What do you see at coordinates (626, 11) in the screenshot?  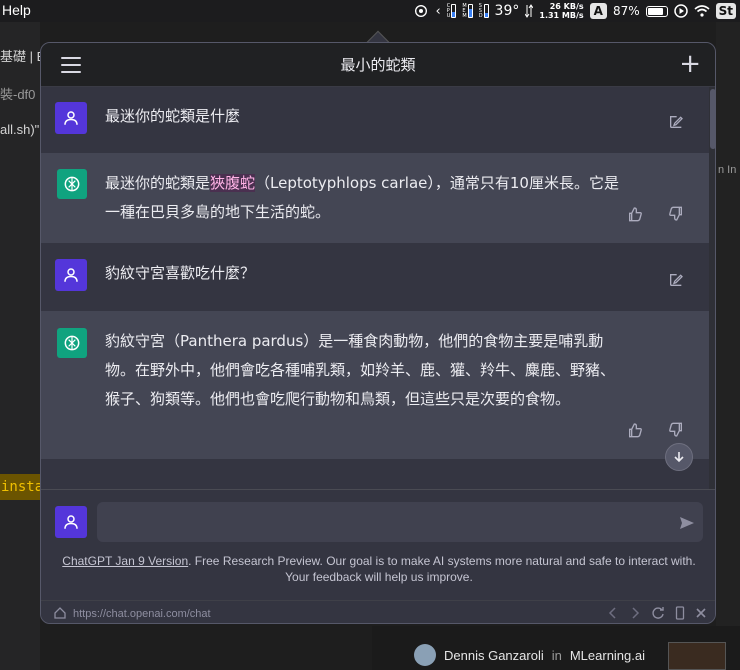 I see `battery-percent: 87%` at bounding box center [626, 11].